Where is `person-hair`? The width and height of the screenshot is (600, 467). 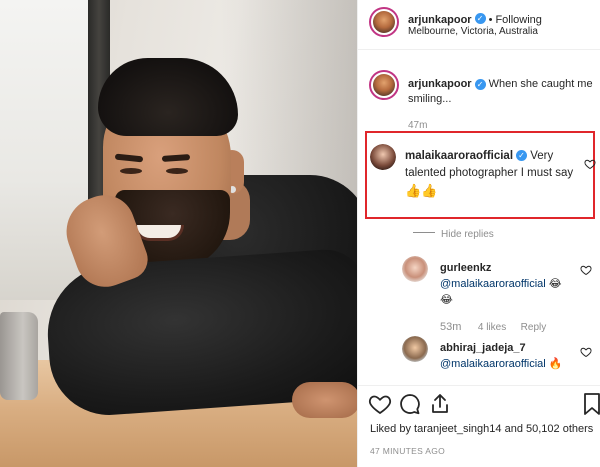
person-hair is located at coordinates (168, 97).